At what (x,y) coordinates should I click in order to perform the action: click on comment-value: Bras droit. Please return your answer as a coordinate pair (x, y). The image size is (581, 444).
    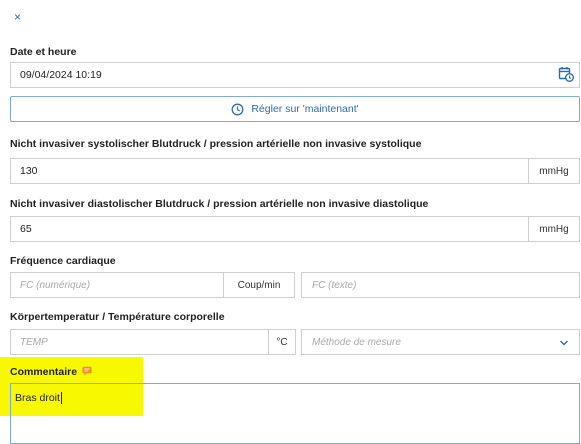
    Looking at the image, I should click on (38, 398).